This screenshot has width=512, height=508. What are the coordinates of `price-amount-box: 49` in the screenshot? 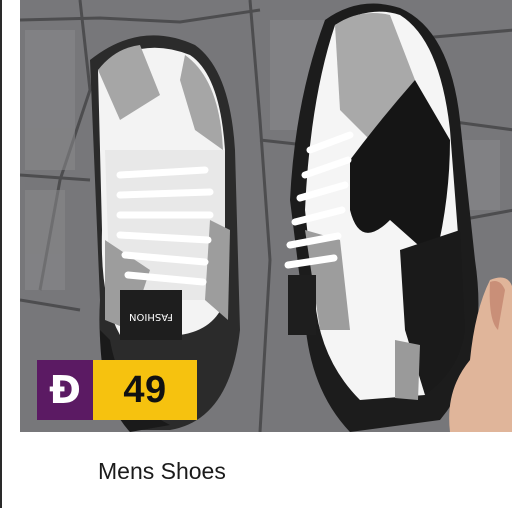 It's located at (145, 390).